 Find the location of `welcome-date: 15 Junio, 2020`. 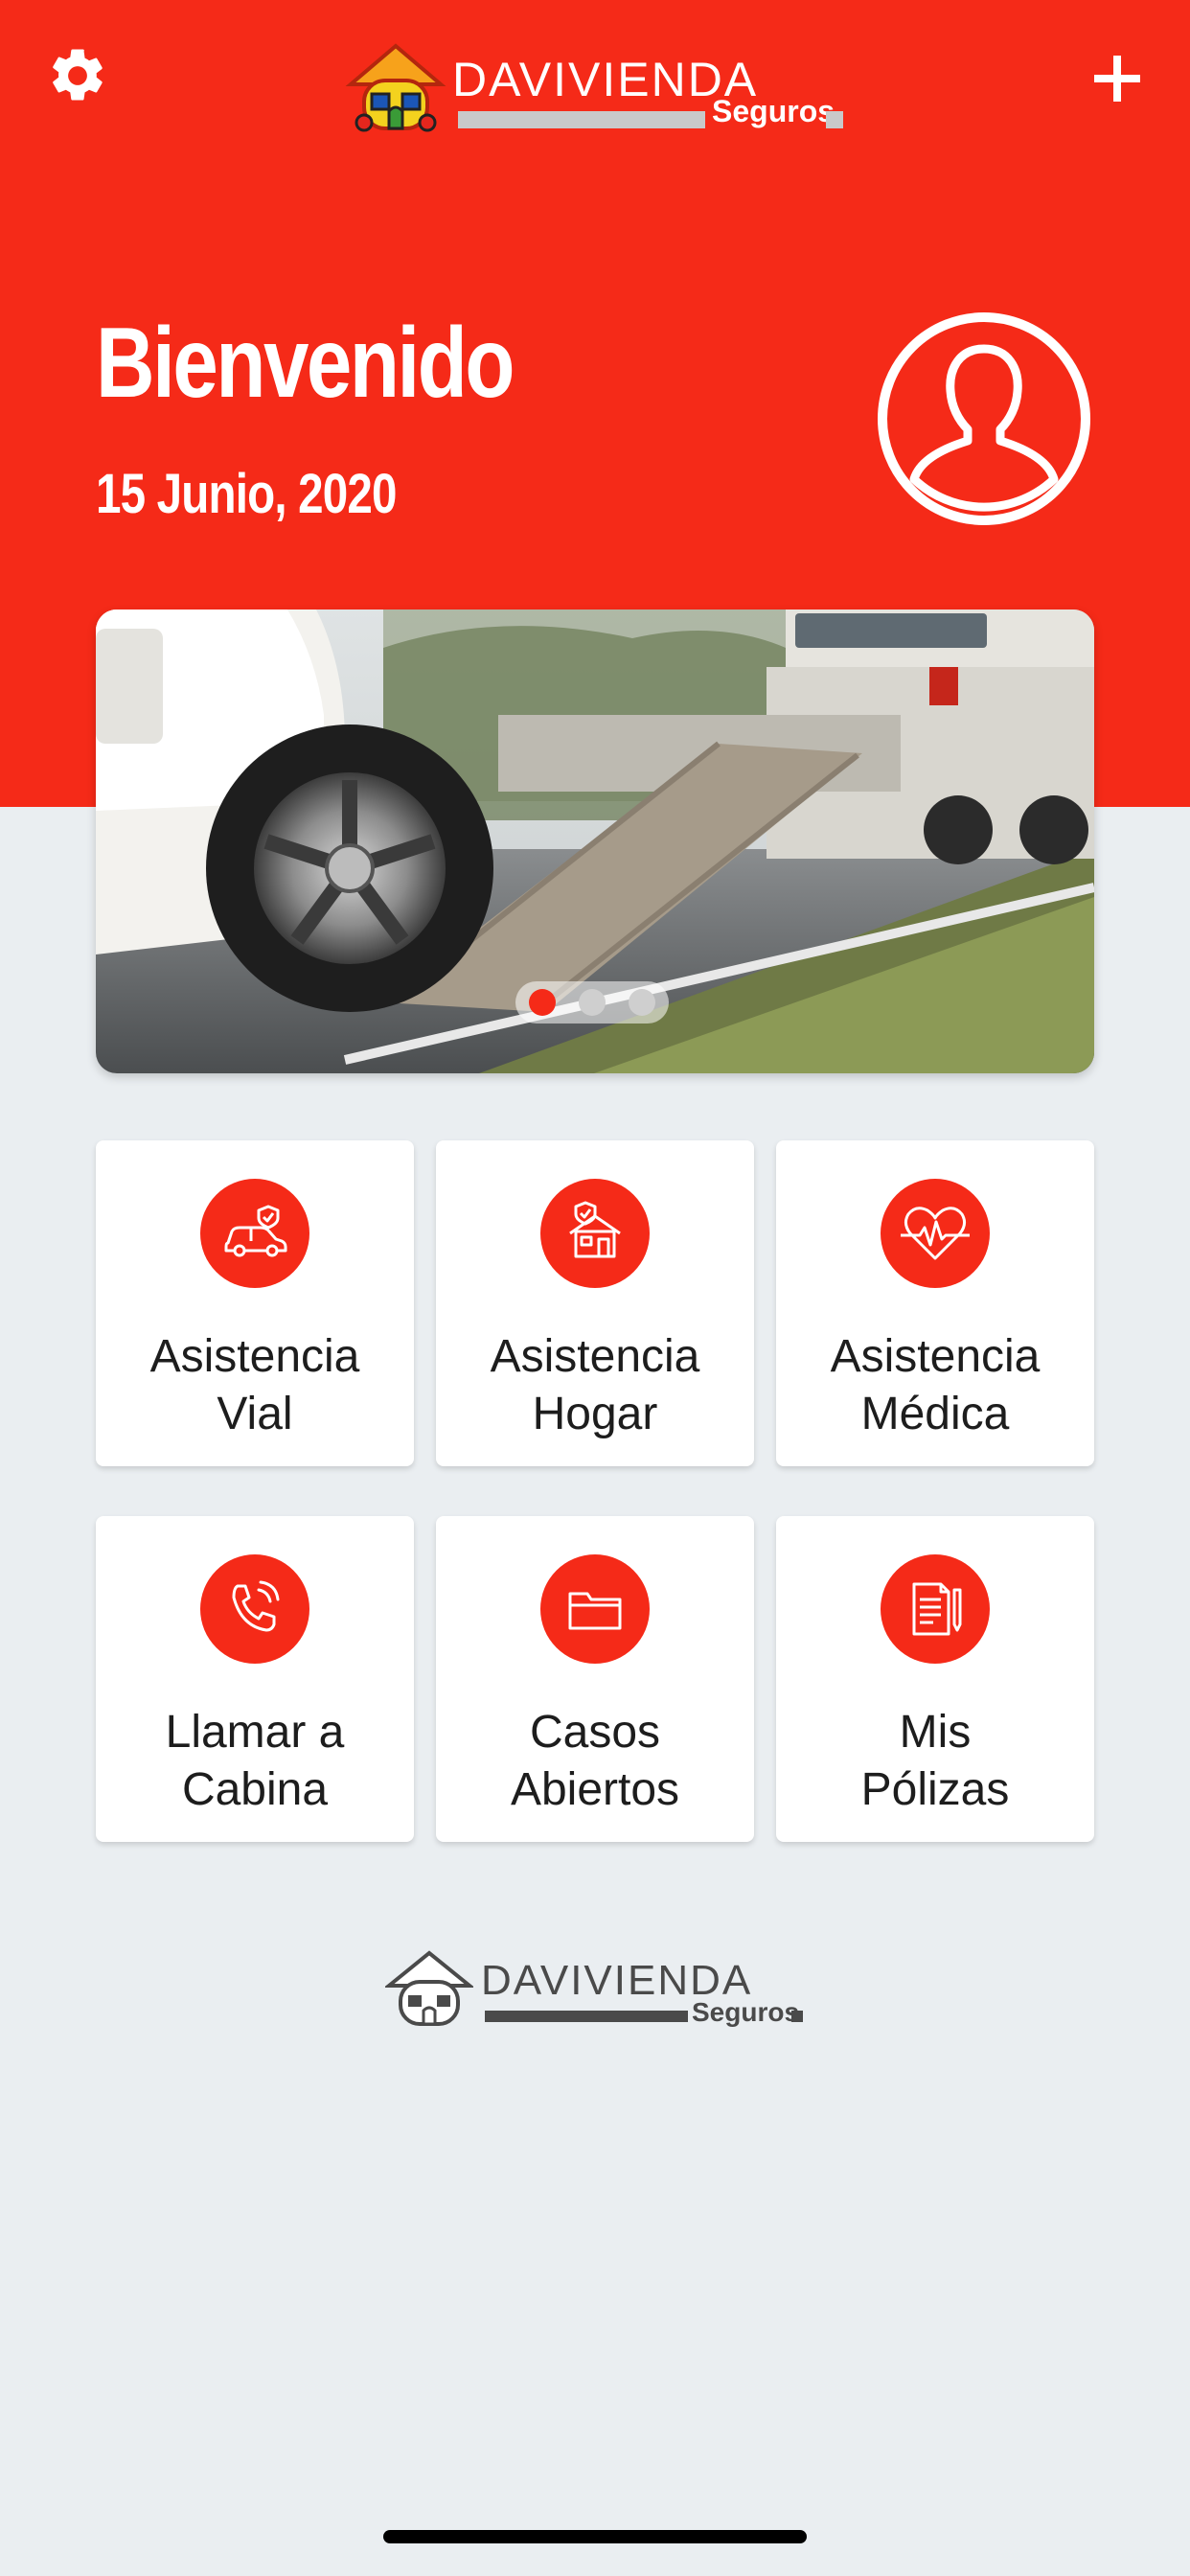

welcome-date: 15 Junio, 2020 is located at coordinates (247, 494).